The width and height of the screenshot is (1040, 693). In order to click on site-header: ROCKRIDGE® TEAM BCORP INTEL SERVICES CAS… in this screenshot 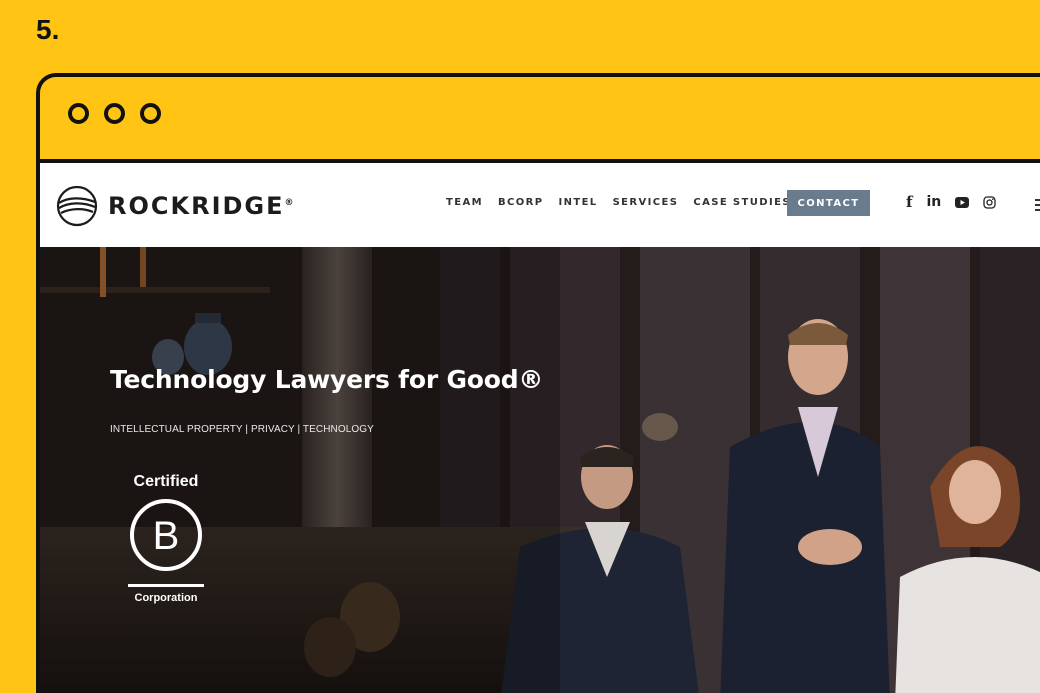, I will do `click(540, 205)`.